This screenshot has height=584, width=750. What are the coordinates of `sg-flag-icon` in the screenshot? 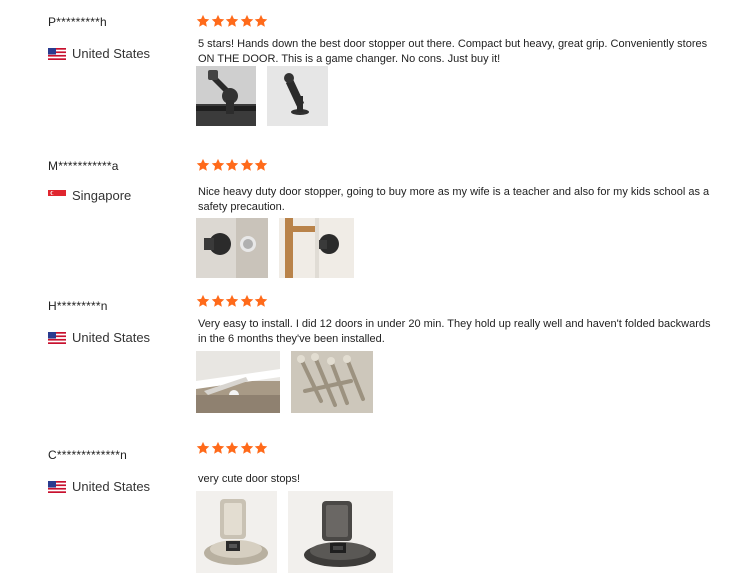 It's located at (57, 196).